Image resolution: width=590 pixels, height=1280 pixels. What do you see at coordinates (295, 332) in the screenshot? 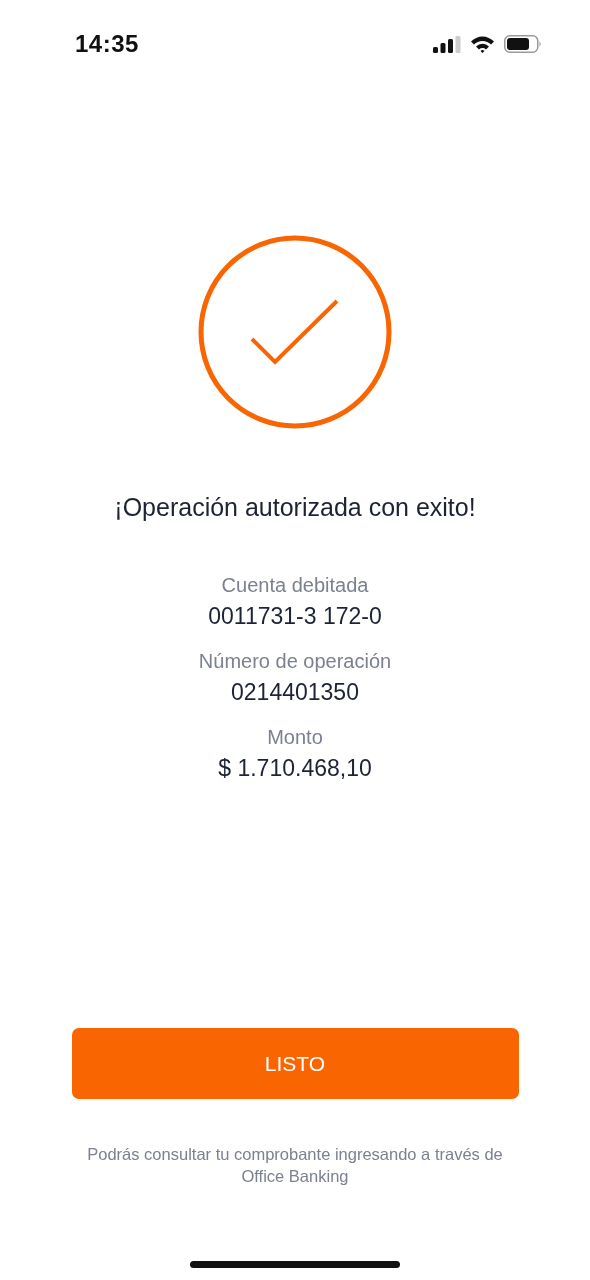
I see `success-check-icon` at bounding box center [295, 332].